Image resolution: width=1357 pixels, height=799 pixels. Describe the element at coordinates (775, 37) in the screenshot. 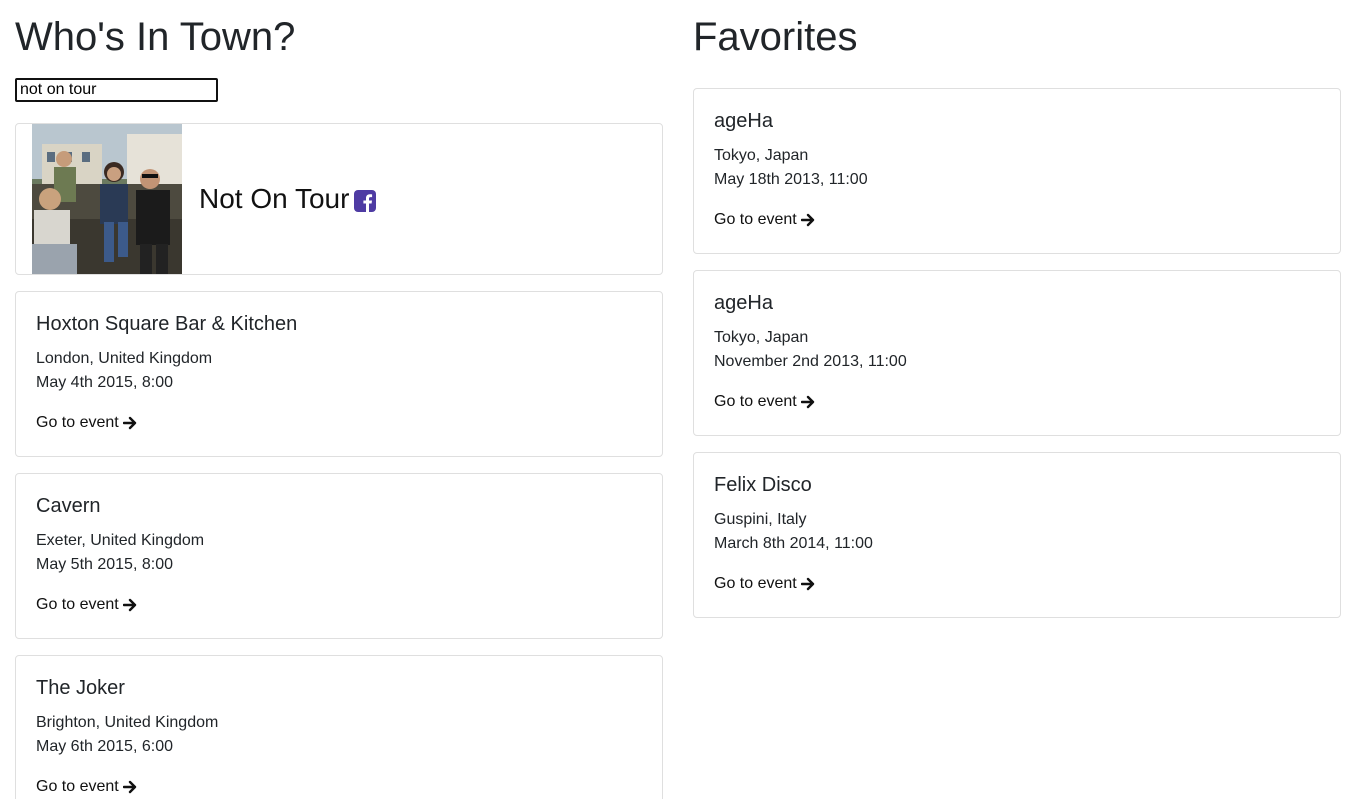

I see `favorites-title: Favorites` at that location.